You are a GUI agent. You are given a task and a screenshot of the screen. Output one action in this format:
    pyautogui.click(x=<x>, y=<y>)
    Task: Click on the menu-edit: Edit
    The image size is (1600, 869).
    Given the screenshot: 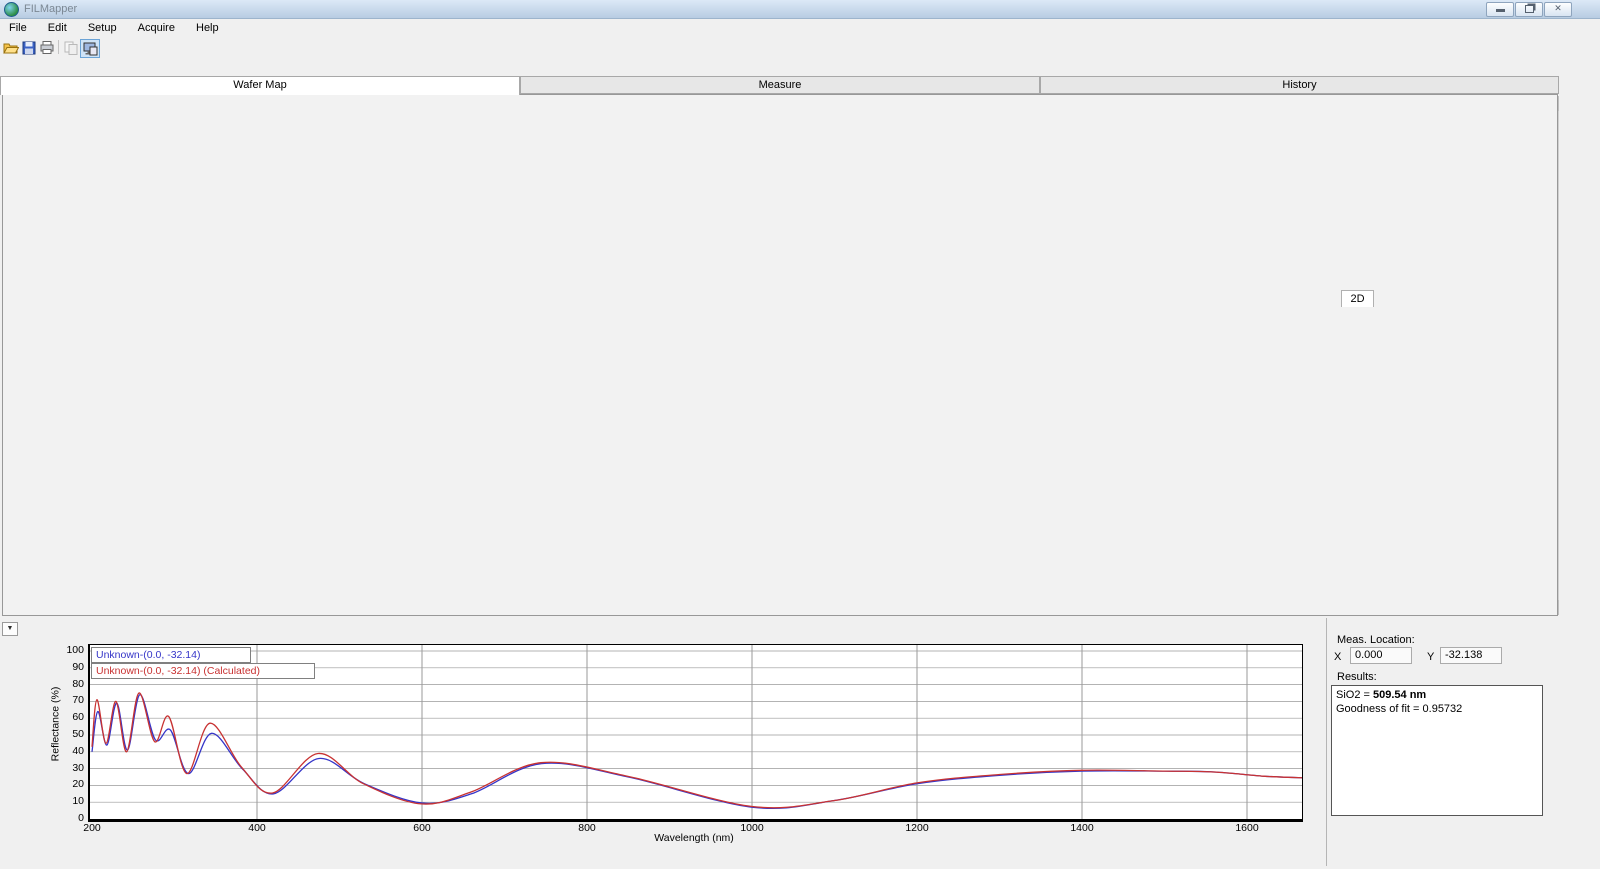 What is the action you would take?
    pyautogui.click(x=57, y=28)
    